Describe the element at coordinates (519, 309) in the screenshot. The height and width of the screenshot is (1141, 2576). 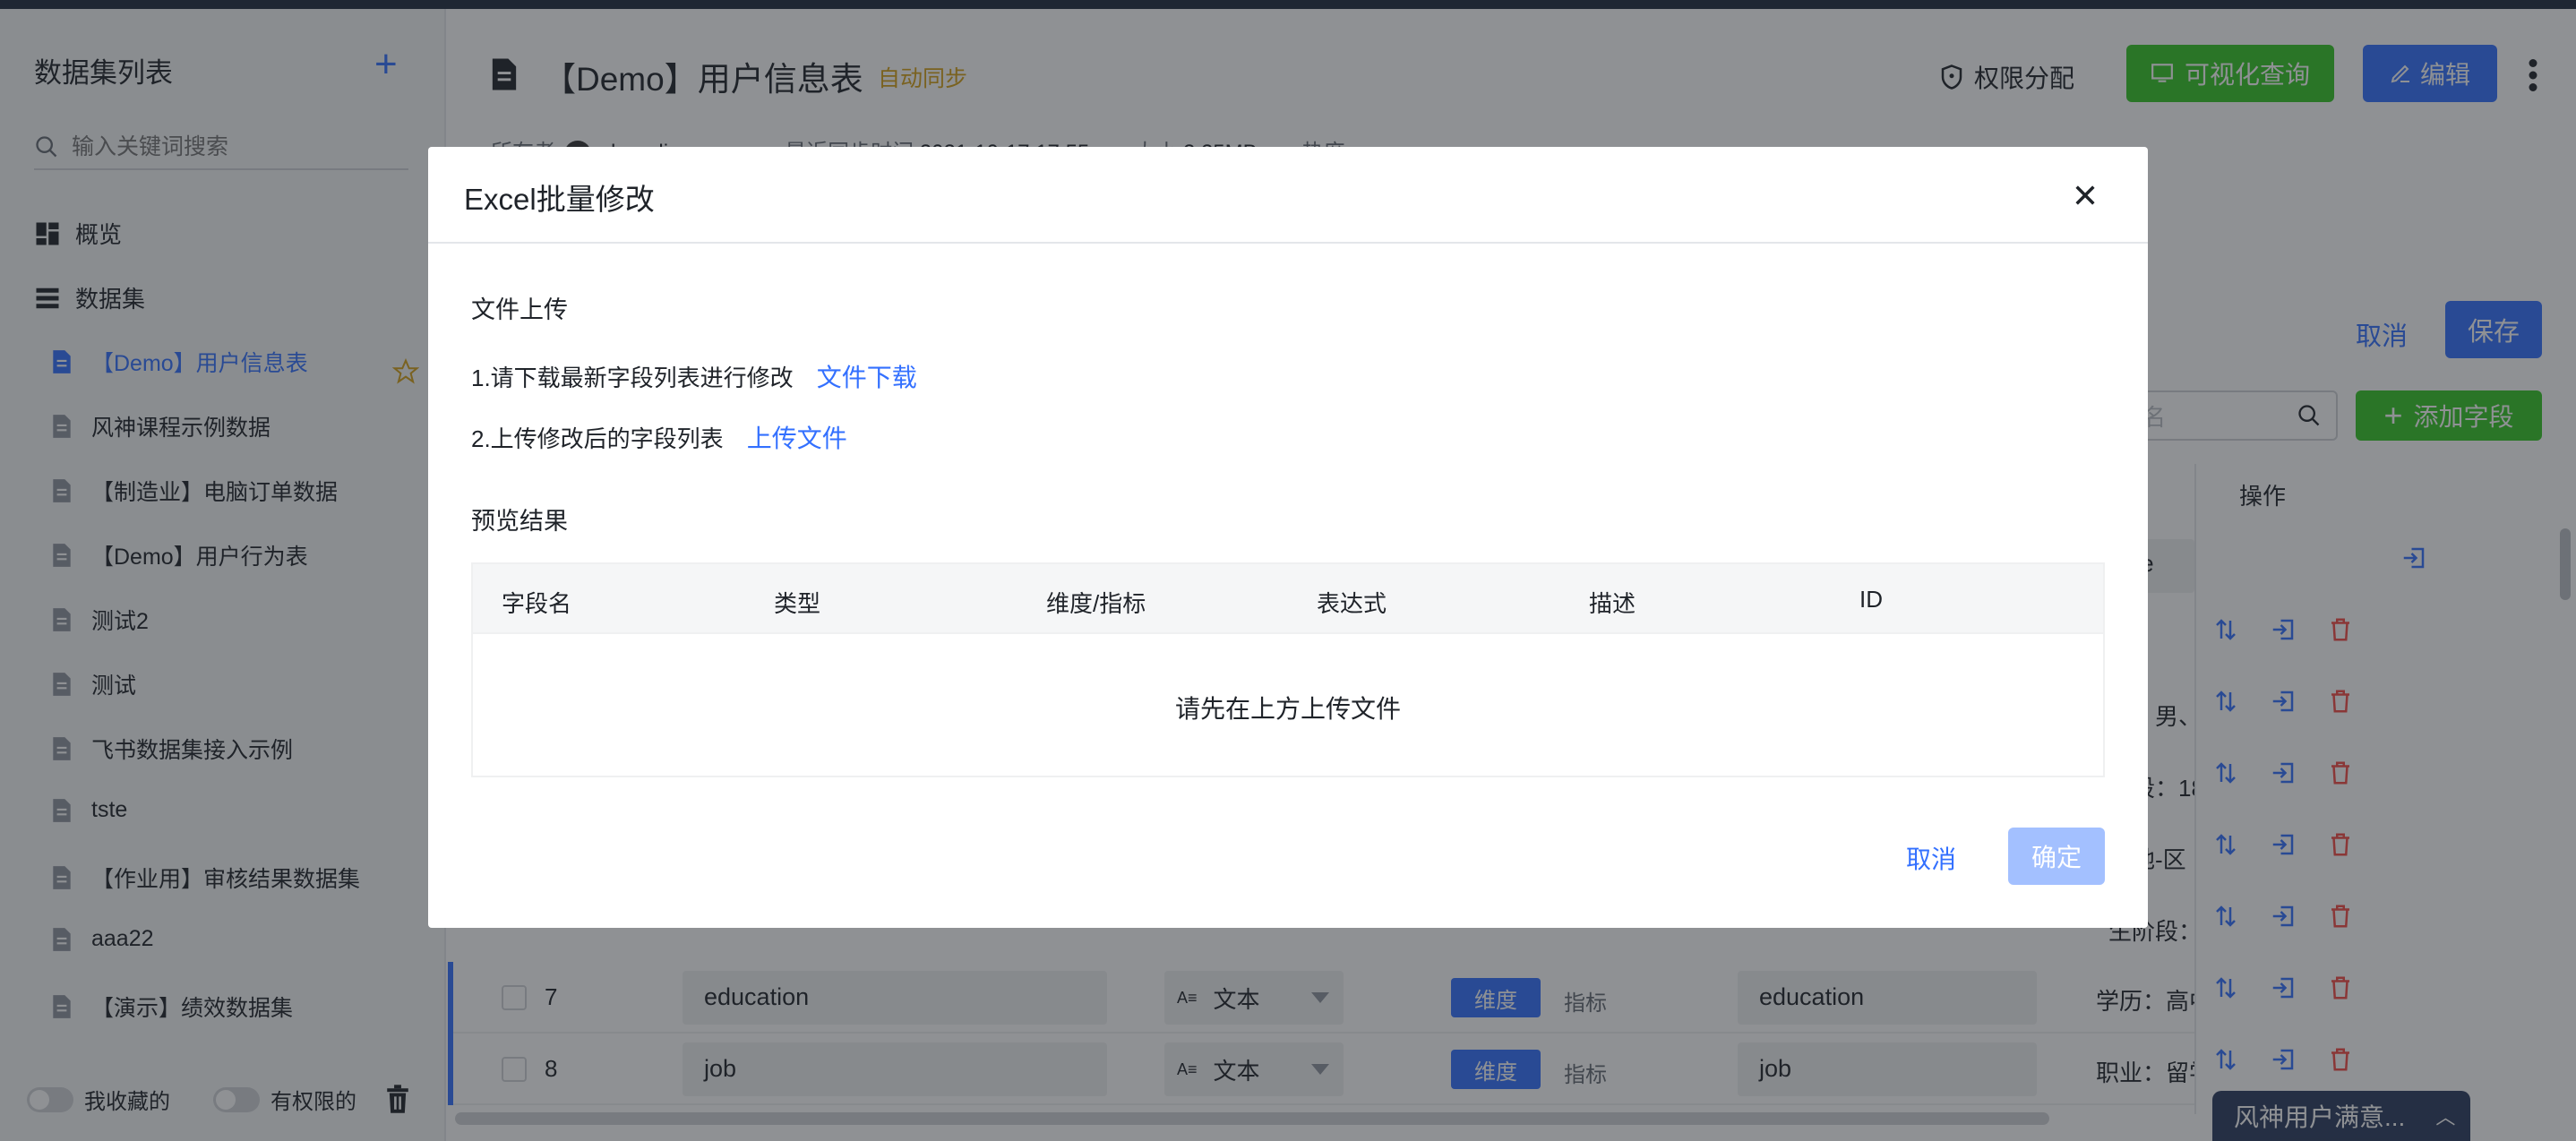
I see `upload-section-title: 文件上传` at that location.